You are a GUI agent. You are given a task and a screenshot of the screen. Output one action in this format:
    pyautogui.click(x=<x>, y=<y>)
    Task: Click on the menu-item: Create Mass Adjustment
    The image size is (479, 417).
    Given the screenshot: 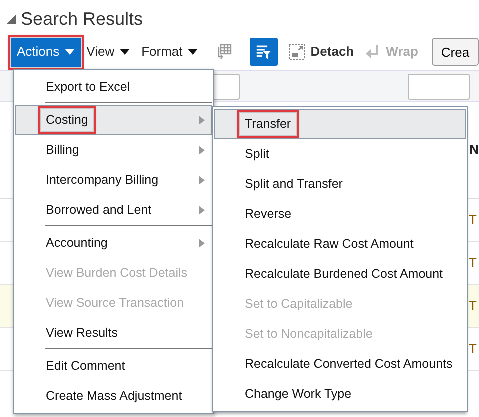 What is the action you would take?
    pyautogui.click(x=113, y=396)
    